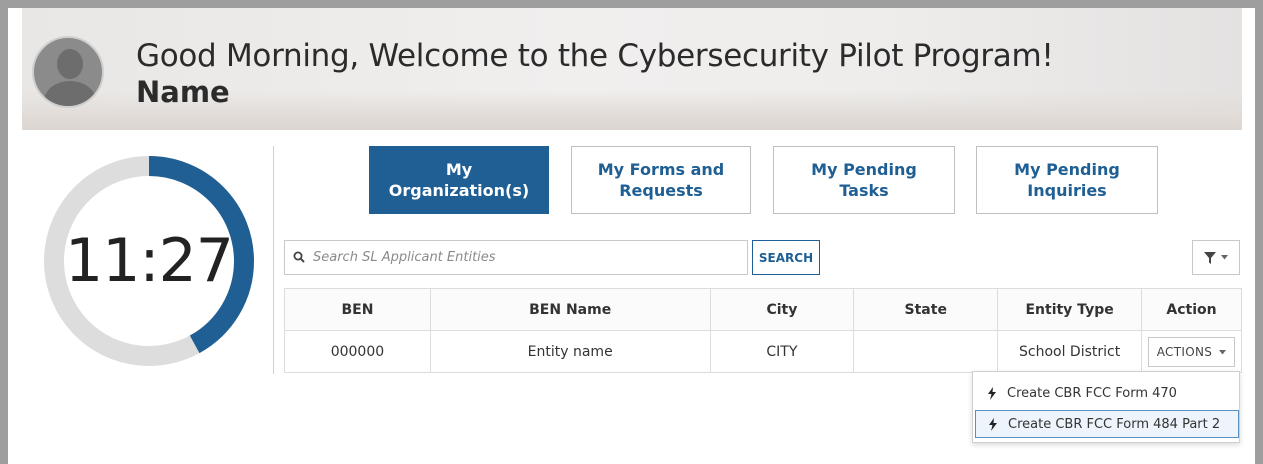  What do you see at coordinates (357, 309) in the screenshot?
I see `column-header-ben: BEN` at bounding box center [357, 309].